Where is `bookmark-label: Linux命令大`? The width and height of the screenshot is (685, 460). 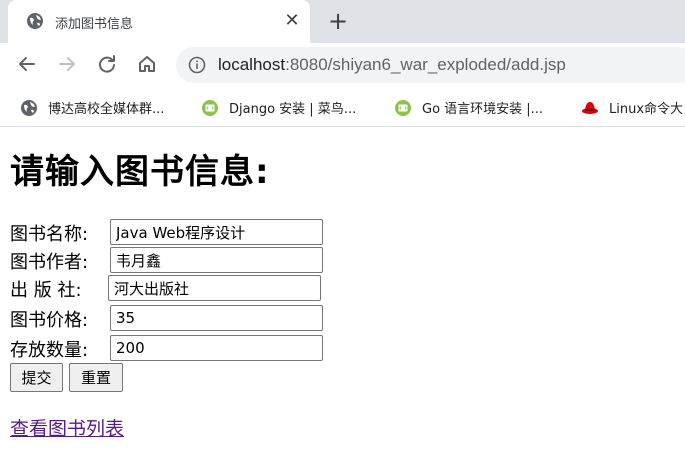 bookmark-label: Linux命令大 is located at coordinates (646, 109).